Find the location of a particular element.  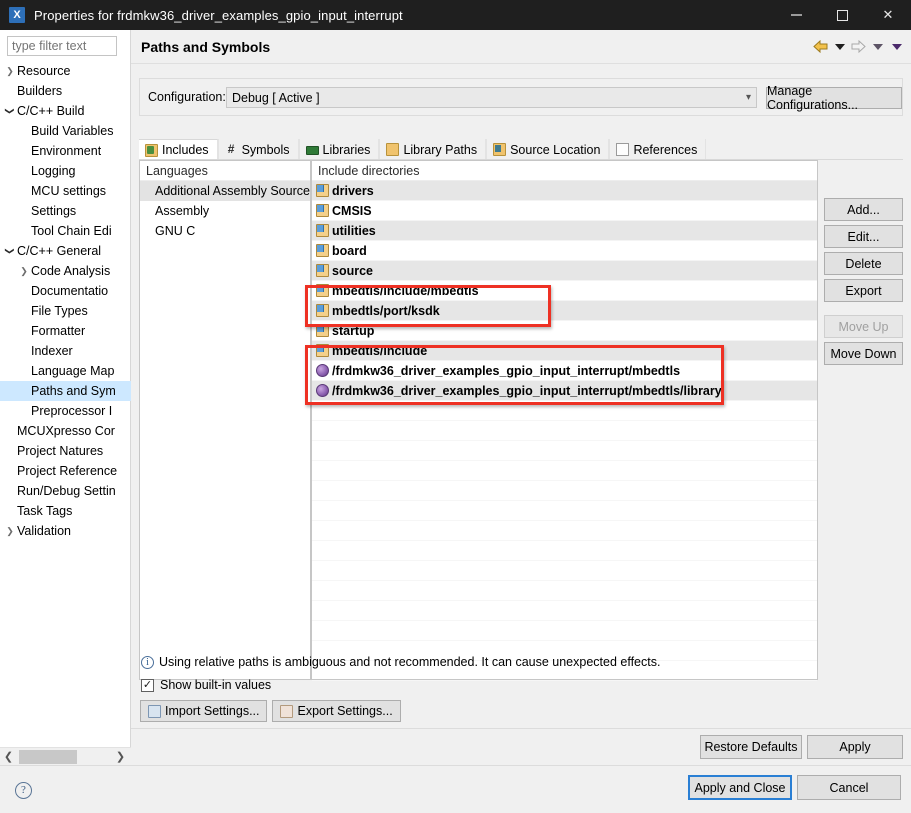

include-directory-row: board is located at coordinates (564, 251).